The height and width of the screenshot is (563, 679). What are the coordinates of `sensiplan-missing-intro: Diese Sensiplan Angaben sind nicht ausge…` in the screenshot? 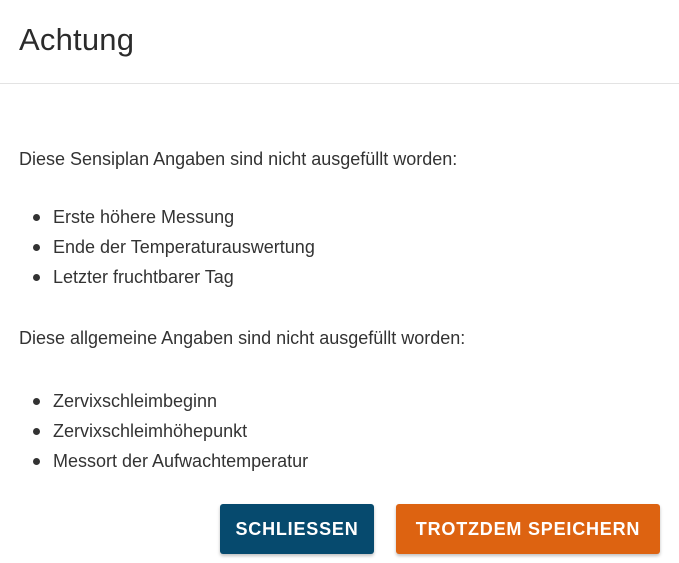 It's located at (238, 159).